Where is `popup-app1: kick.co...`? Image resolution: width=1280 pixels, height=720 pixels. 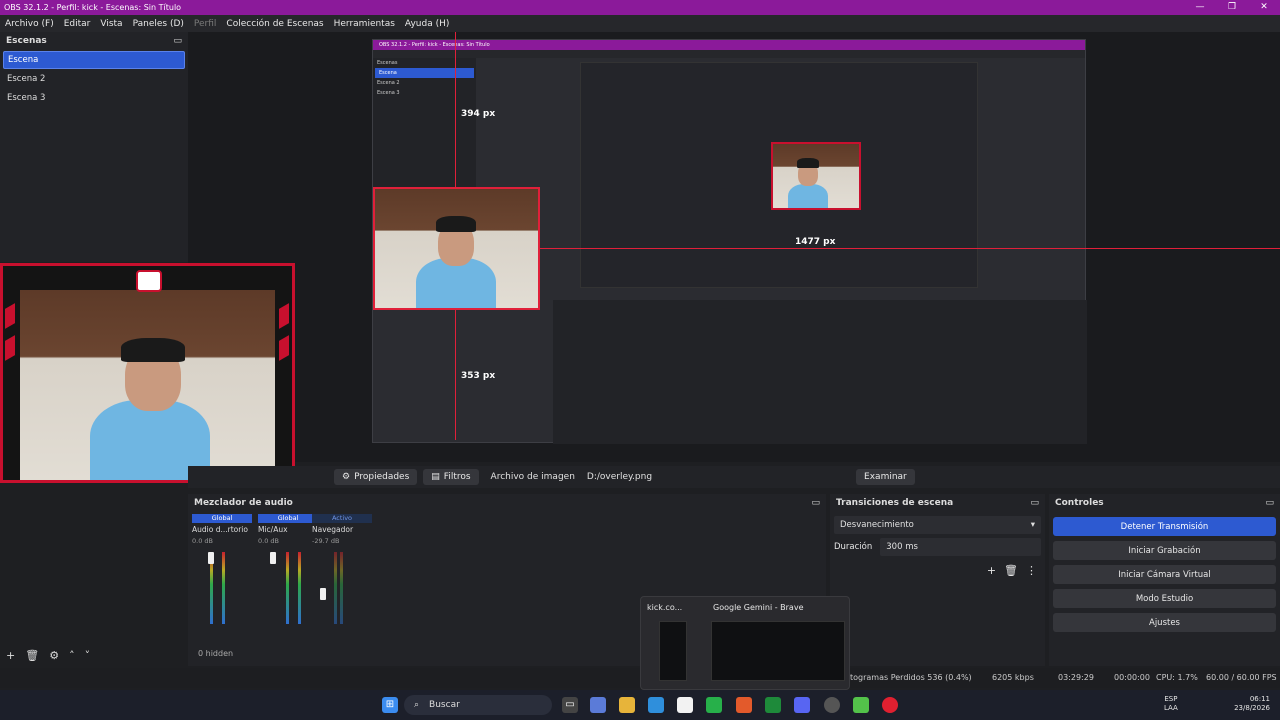
popup-app1: kick.co... is located at coordinates (664, 607).